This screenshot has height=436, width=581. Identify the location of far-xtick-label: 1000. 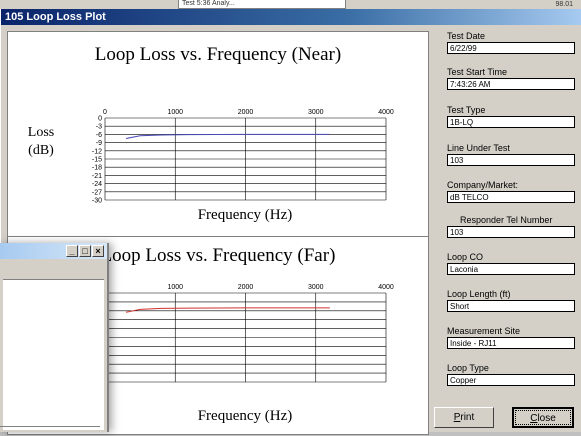
(175, 287).